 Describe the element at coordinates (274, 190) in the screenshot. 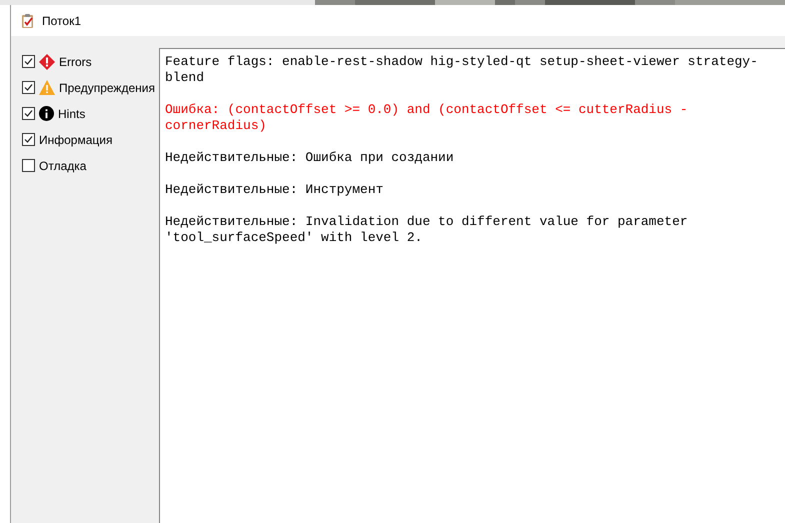

I see `log-message: Недействительные: Инструмент` at that location.